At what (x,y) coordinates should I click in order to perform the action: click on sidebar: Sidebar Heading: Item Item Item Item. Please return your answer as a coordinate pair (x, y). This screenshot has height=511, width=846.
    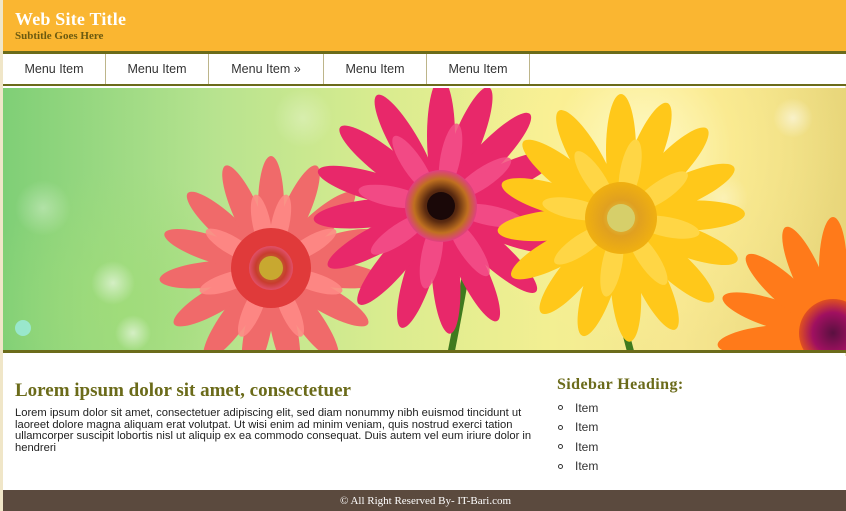
    Looking at the image, I should click on (697, 426).